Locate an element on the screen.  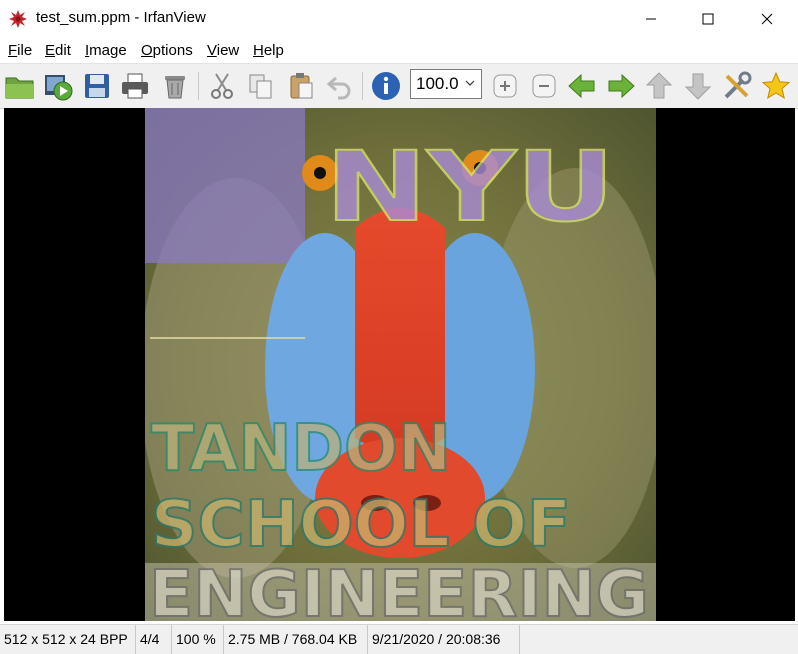
settings-icon is located at coordinates (738, 85).